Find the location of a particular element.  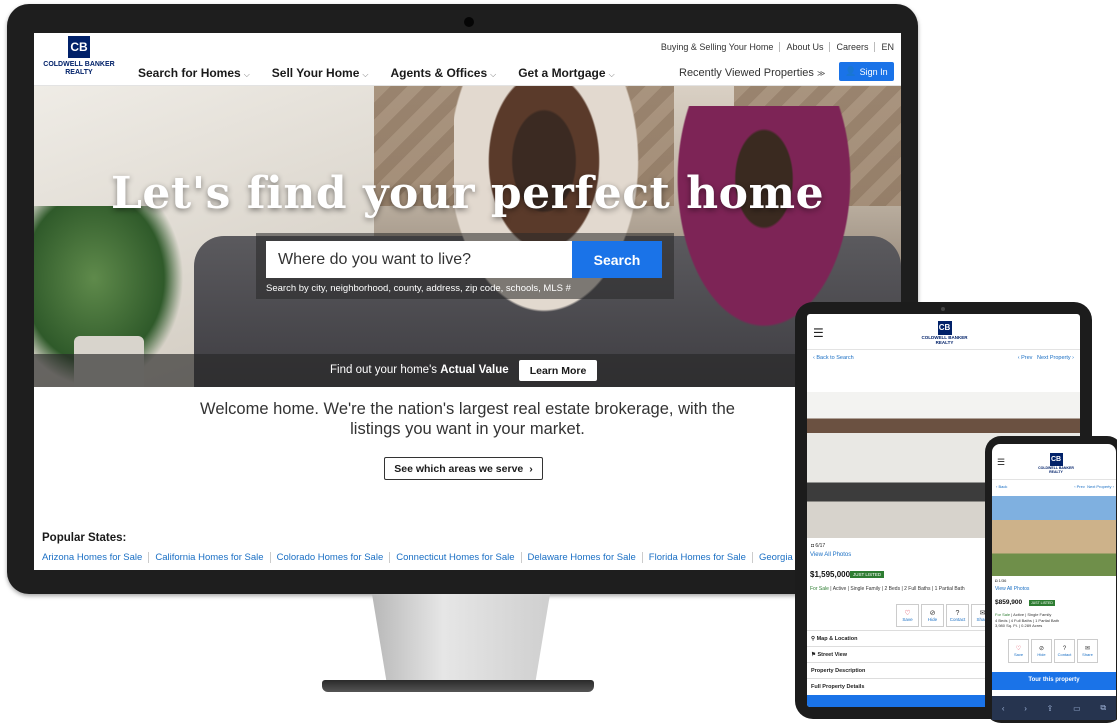

chevron-right-icon: › is located at coordinates (531, 468).